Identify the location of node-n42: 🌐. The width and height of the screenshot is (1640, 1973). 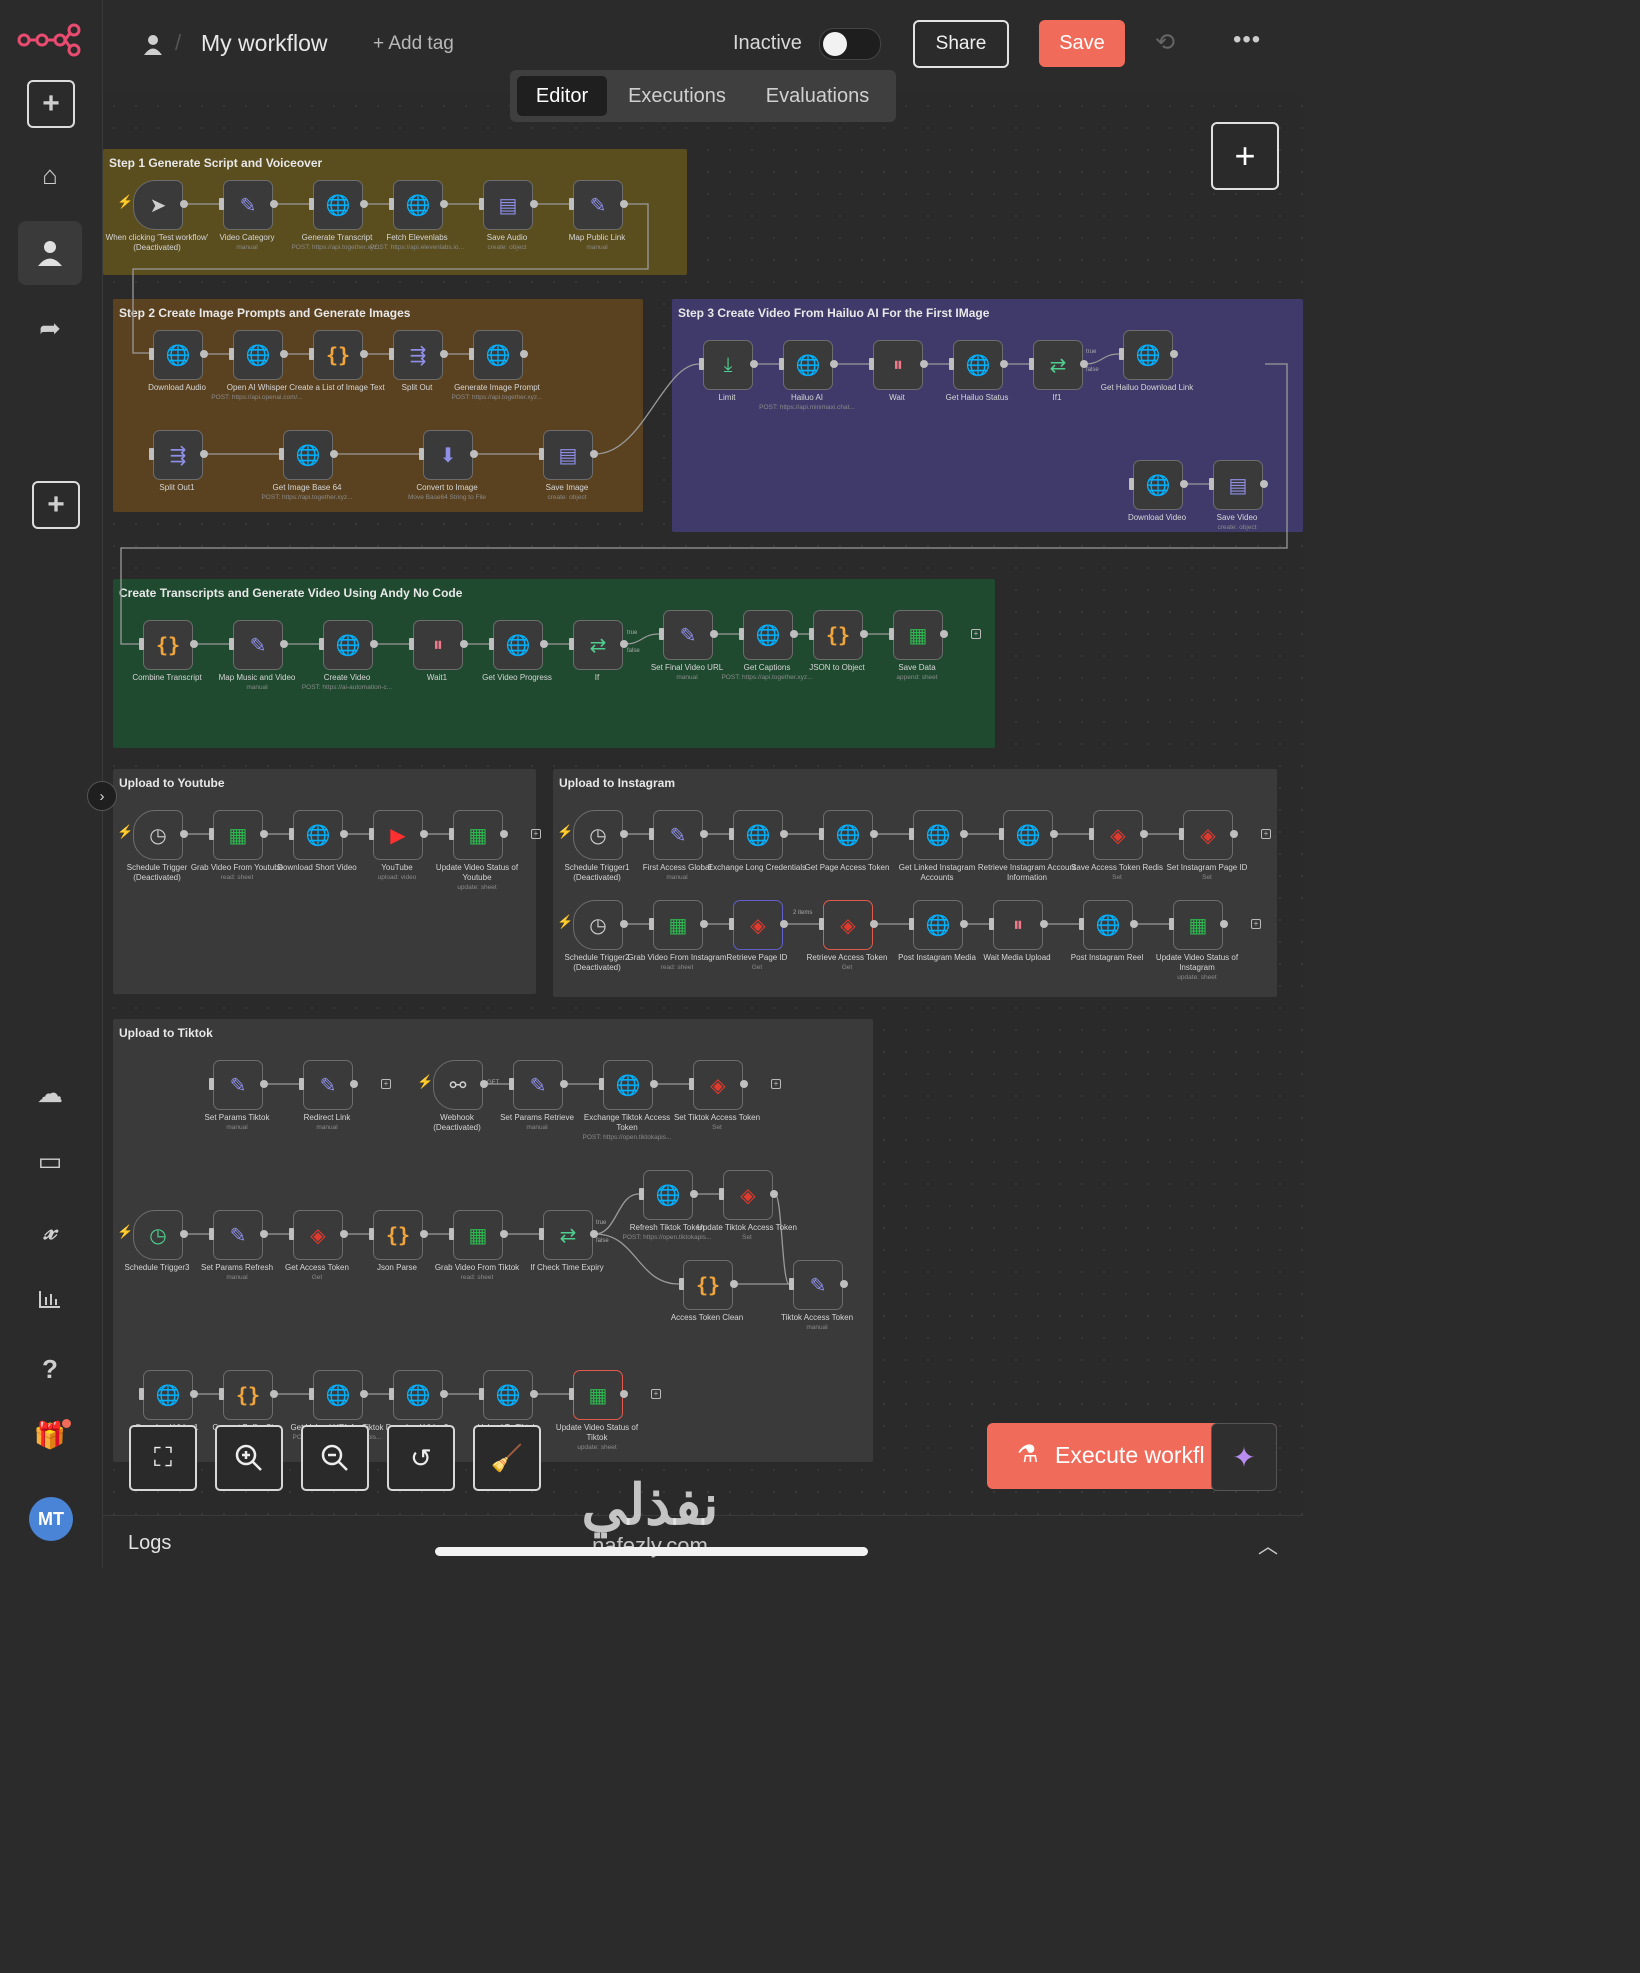
(848, 835).